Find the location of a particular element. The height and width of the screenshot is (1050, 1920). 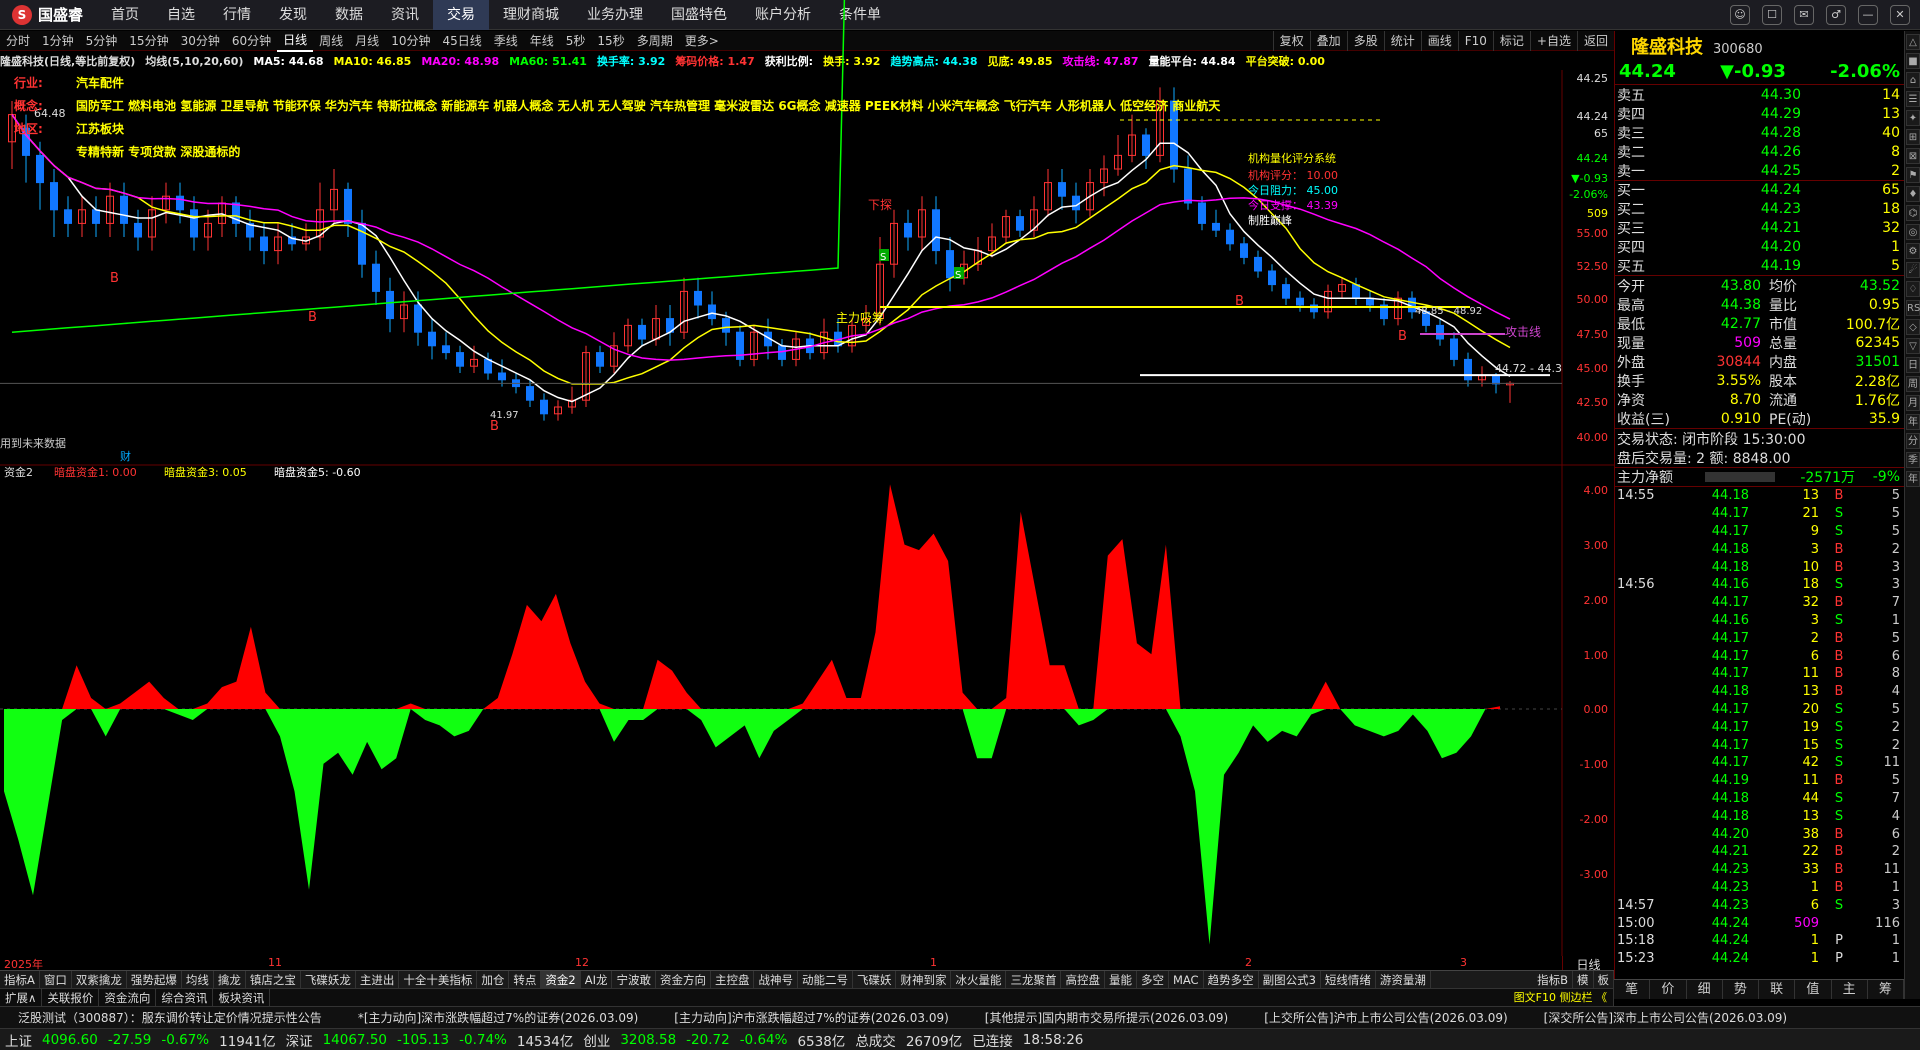

indicator-tab: 多空 is located at coordinates (1153, 979).